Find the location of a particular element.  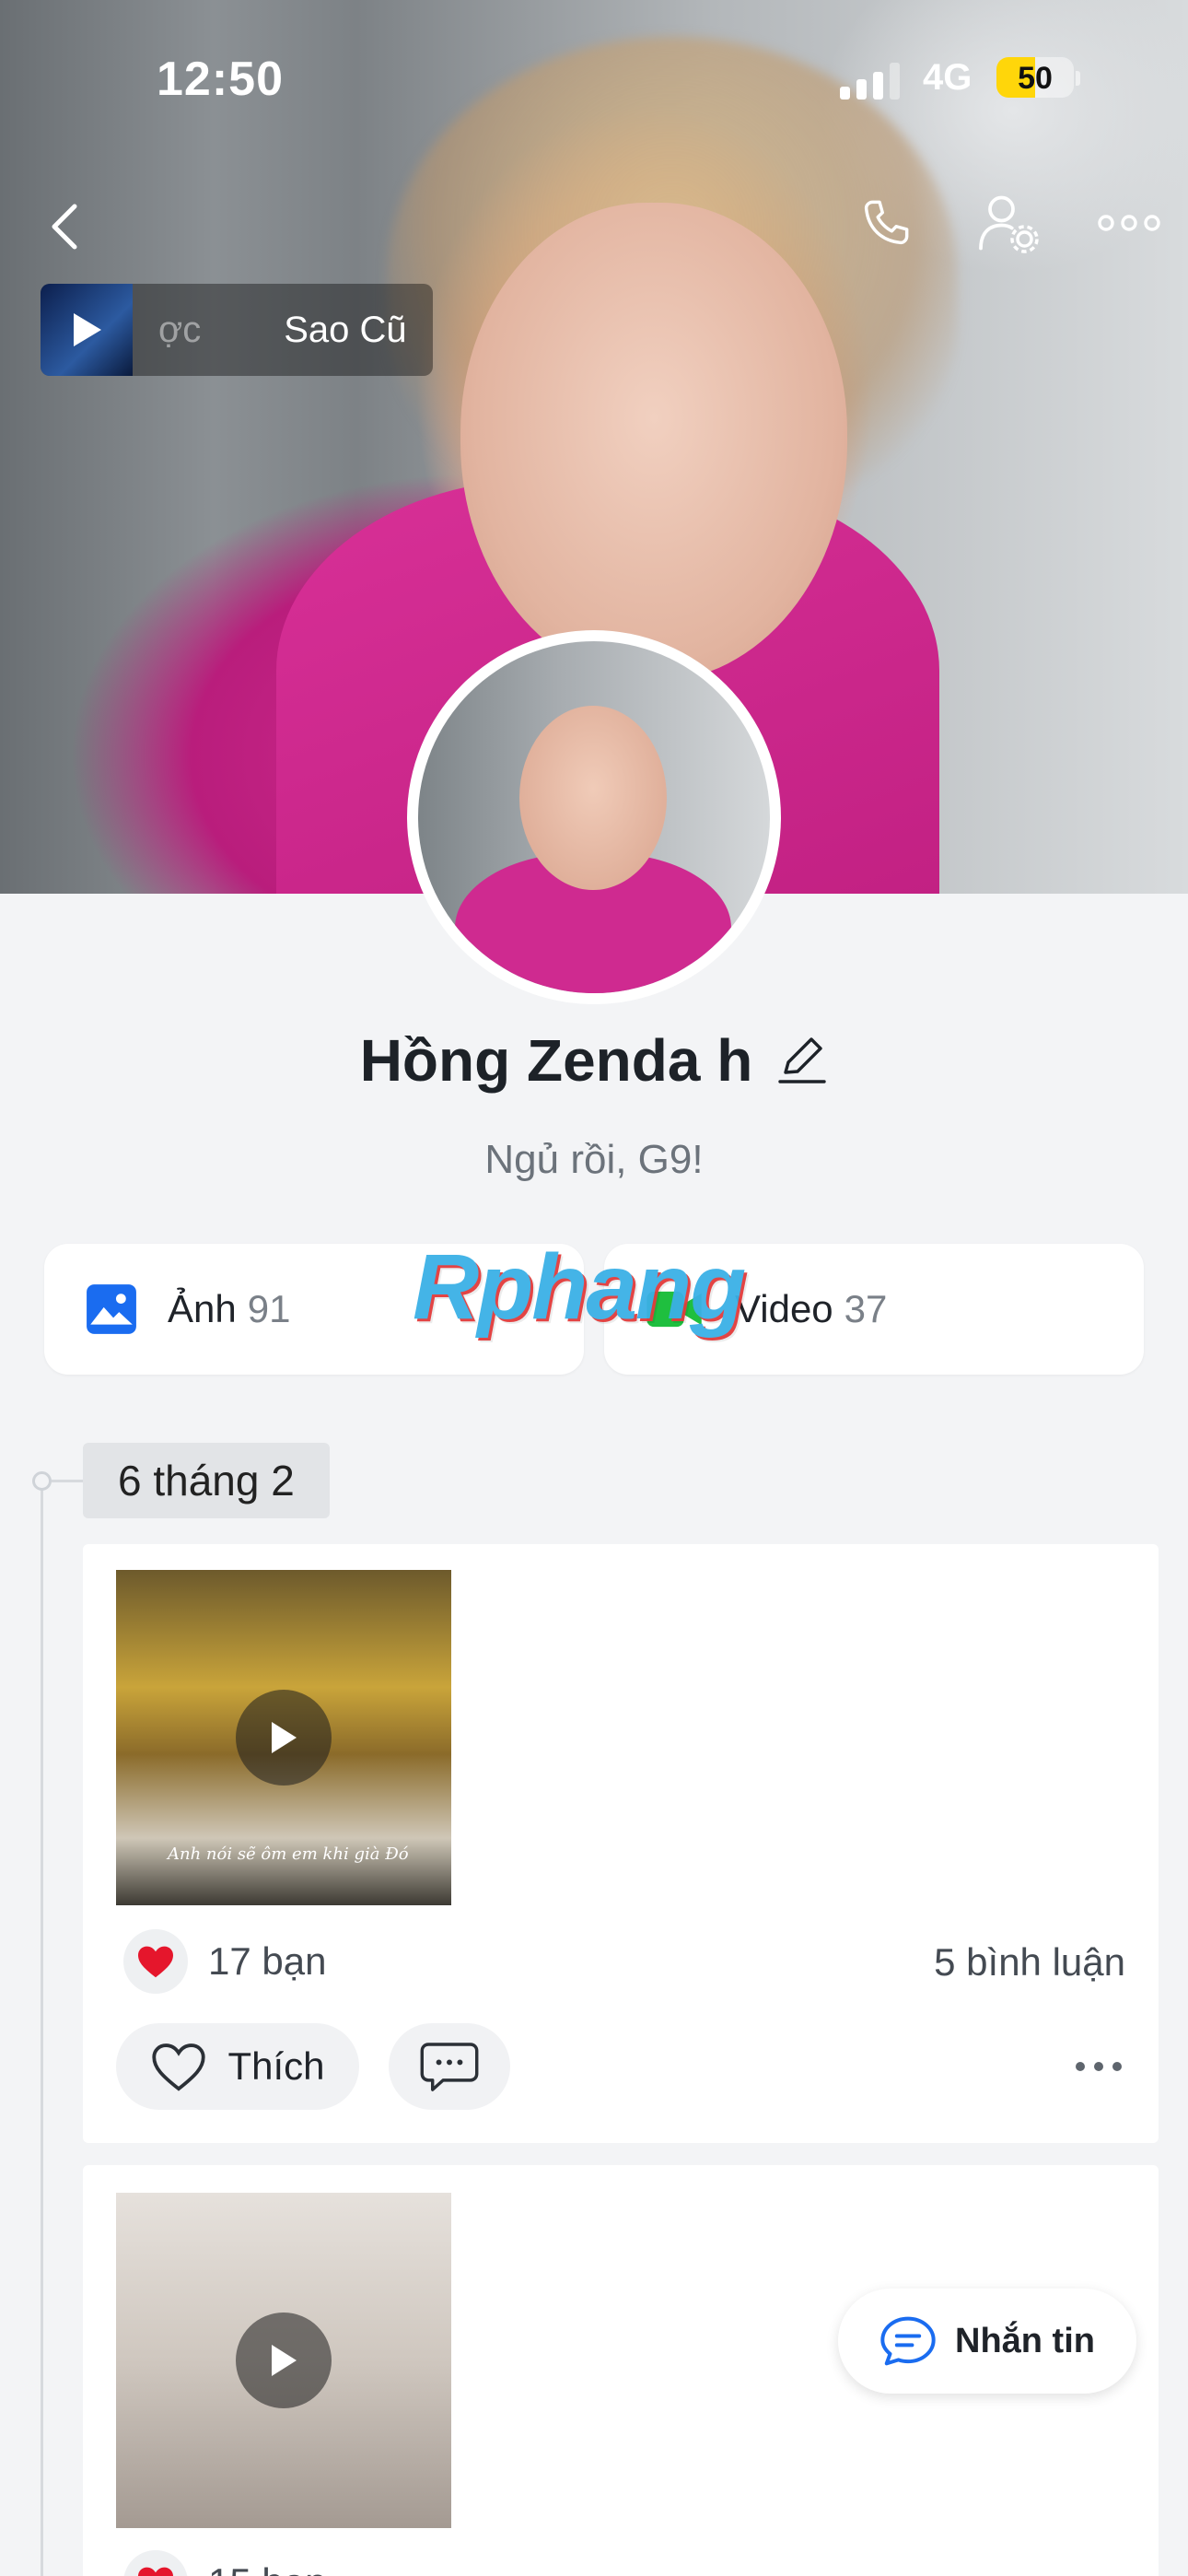

profile-music-player: ợc Sao Cũ is located at coordinates (237, 330).